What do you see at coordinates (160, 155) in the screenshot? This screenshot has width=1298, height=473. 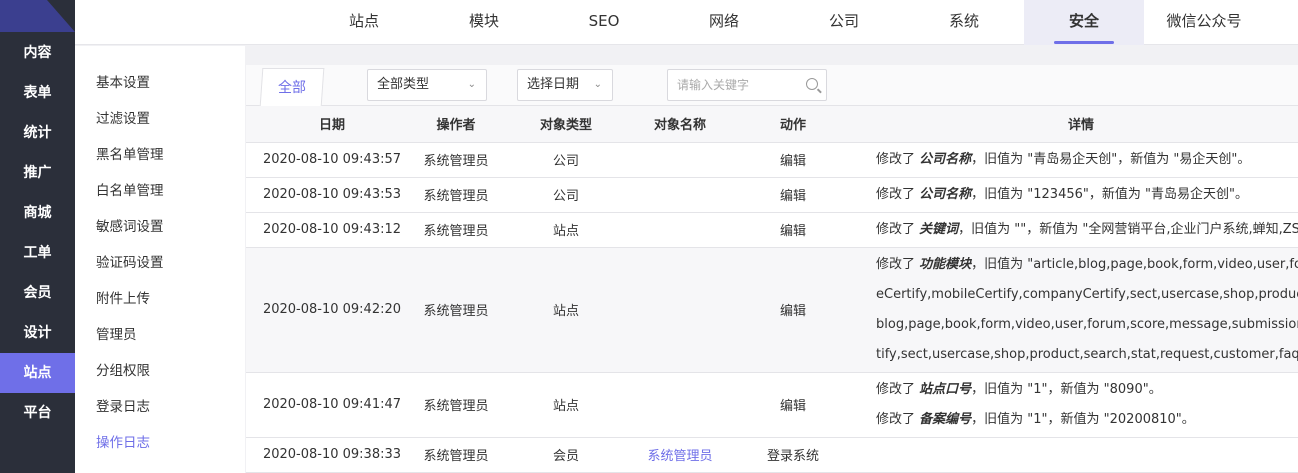 I see `submenu-item: 黑名单管理` at bounding box center [160, 155].